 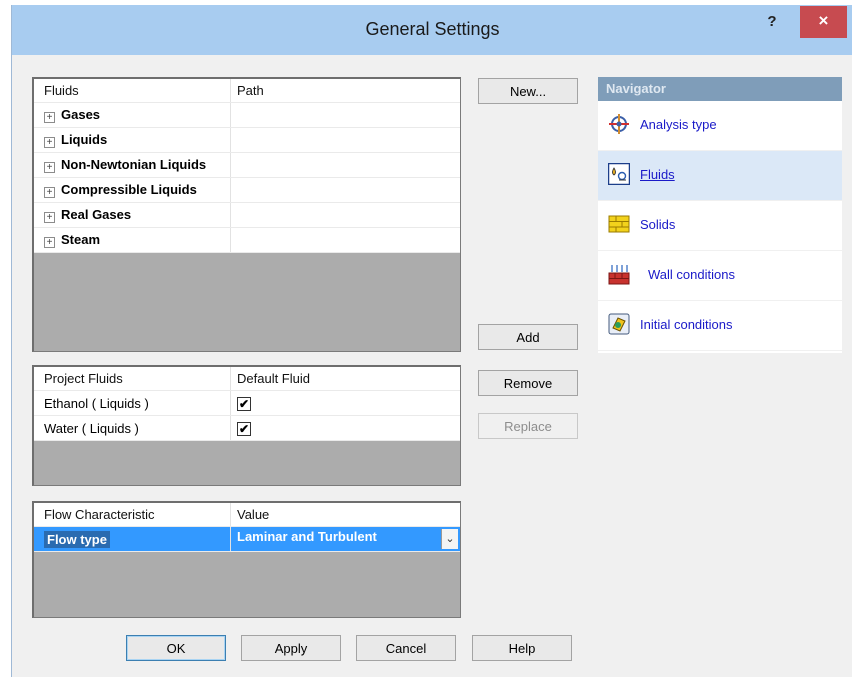 I want to click on flow-type-label: Flow type, so click(x=77, y=539).